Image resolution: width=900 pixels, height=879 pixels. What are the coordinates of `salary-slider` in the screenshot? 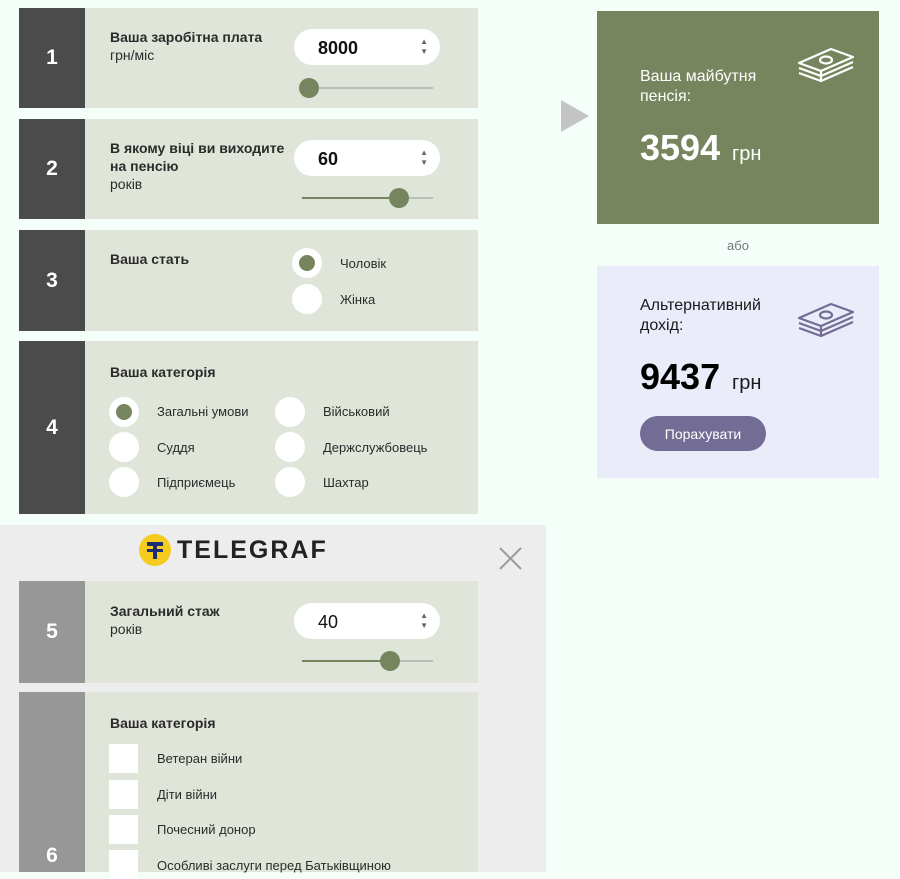 It's located at (365, 88).